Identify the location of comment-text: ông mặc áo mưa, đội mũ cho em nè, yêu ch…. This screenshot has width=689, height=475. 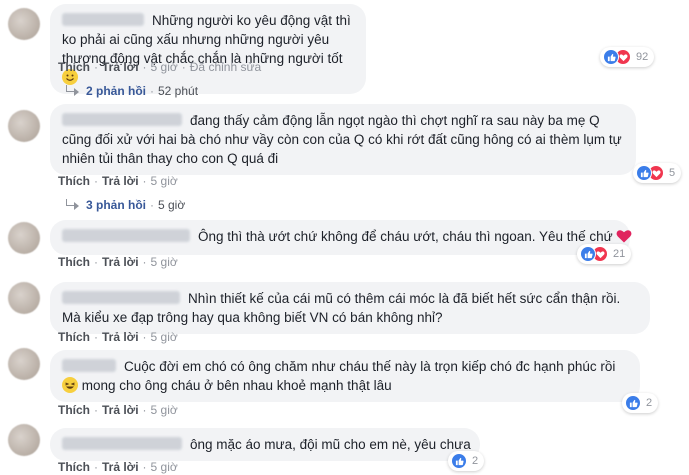
(330, 444).